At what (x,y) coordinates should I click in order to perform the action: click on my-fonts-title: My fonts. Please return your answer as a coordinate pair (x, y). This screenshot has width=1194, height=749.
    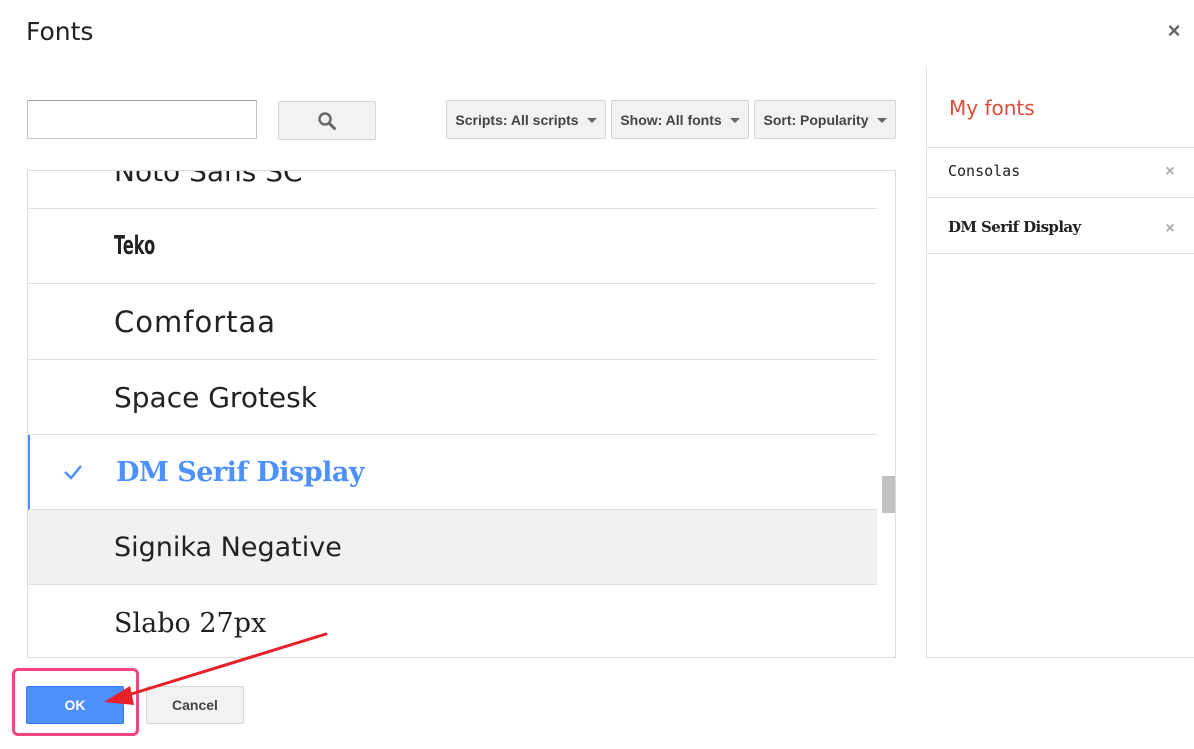
    Looking at the image, I should click on (992, 108).